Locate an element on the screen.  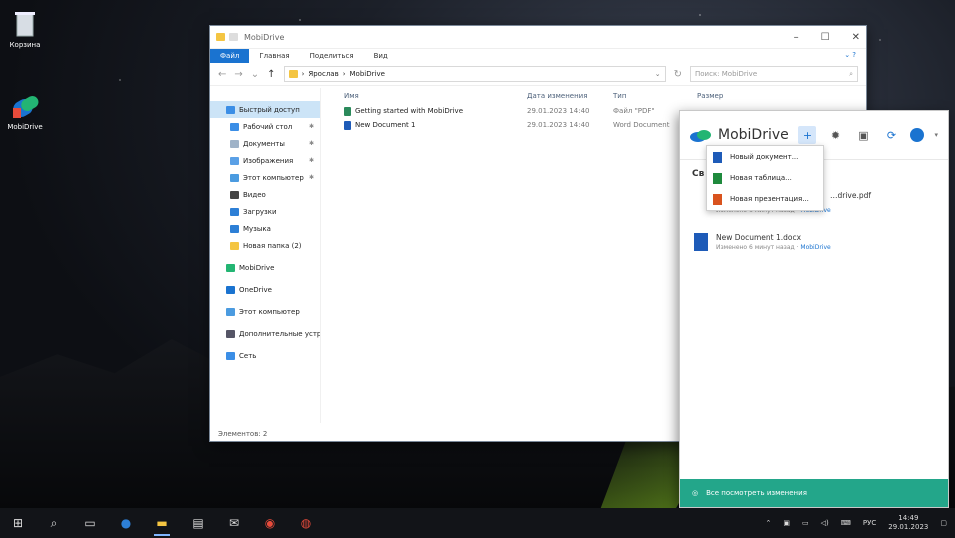
column-name: Имя is located at coordinates (428, 96).